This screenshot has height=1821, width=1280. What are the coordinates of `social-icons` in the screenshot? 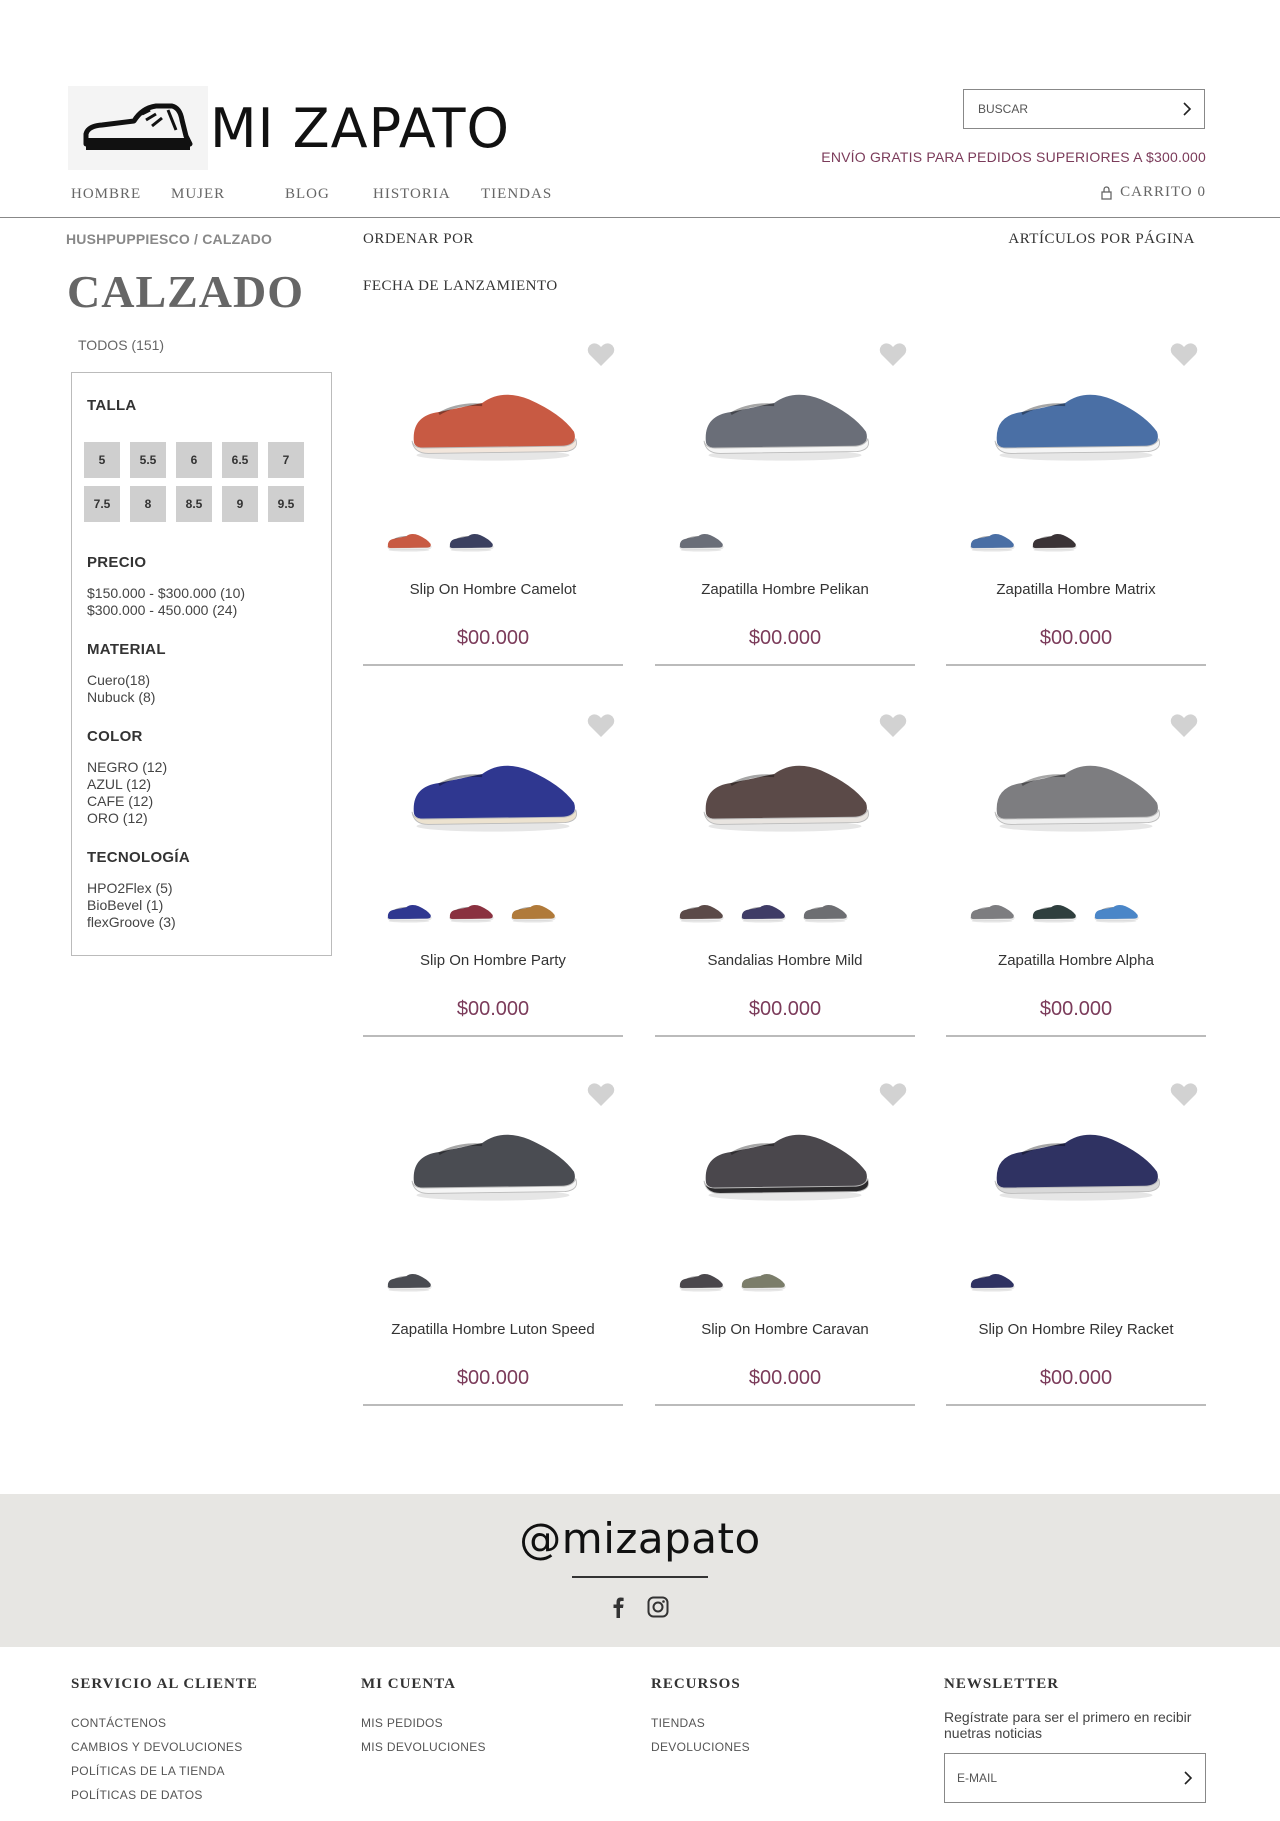 It's located at (645, 1607).